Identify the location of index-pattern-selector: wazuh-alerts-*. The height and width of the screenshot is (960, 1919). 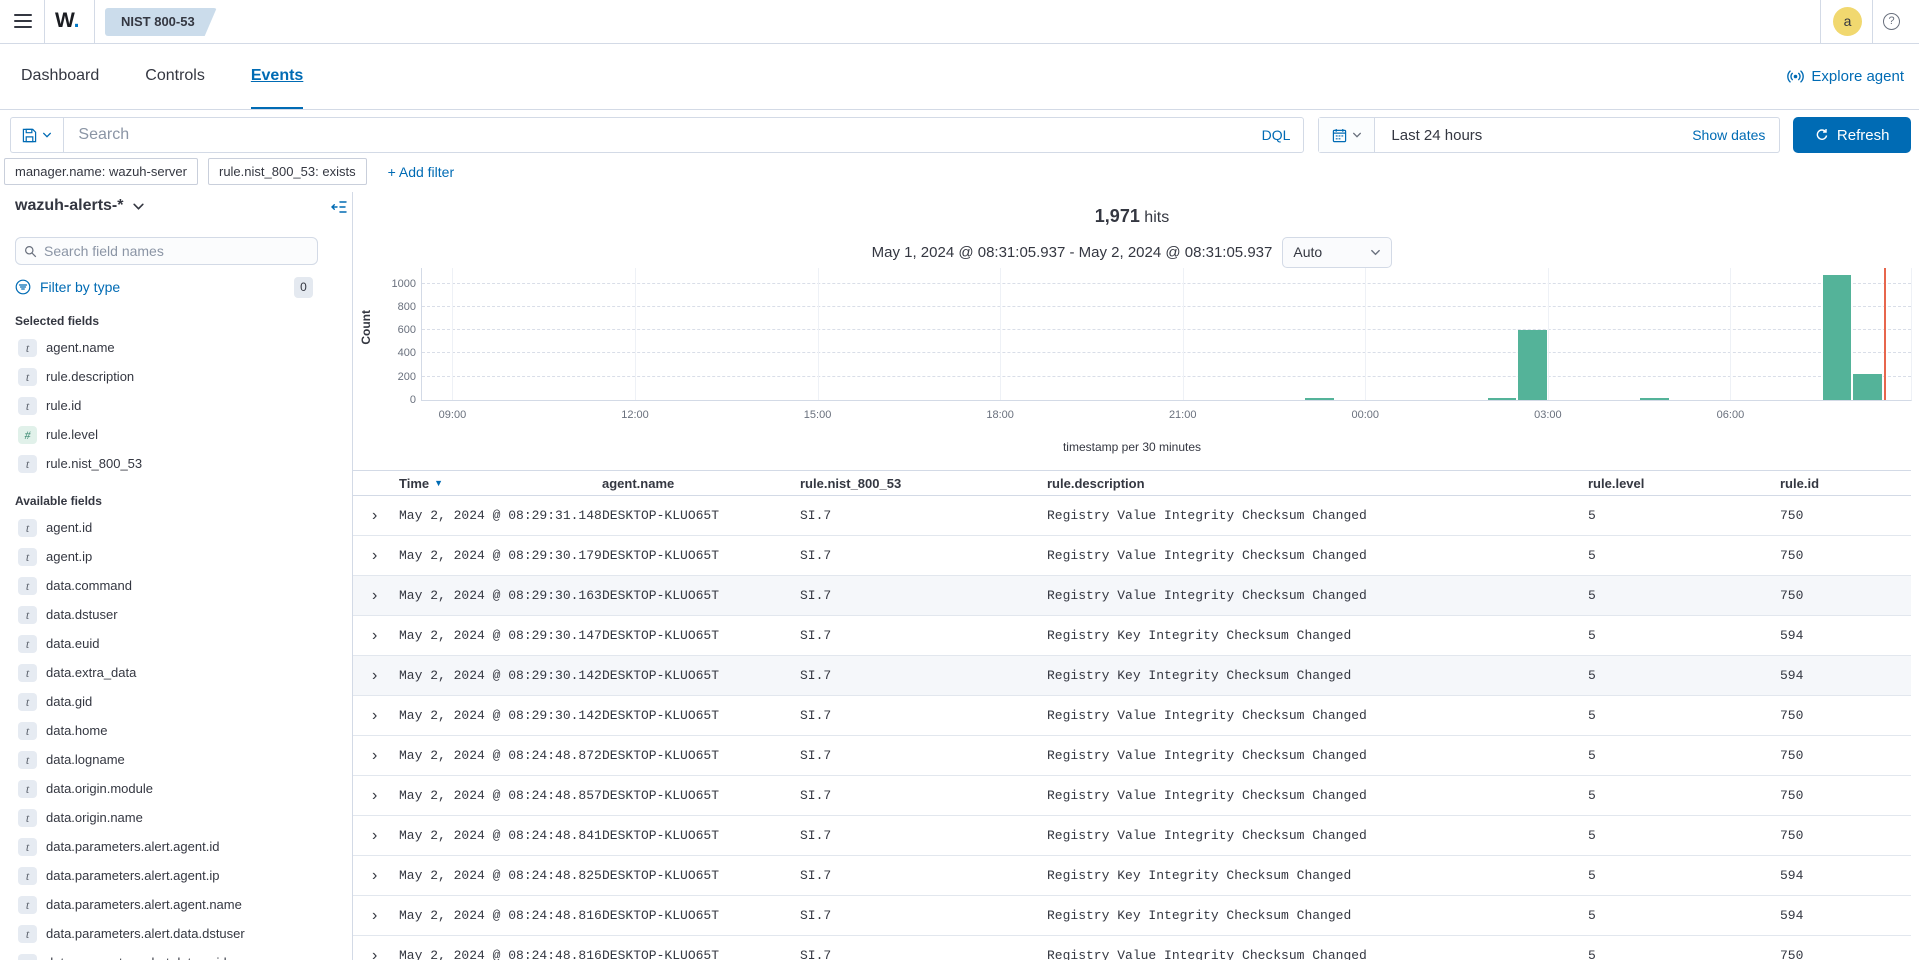
(69, 206).